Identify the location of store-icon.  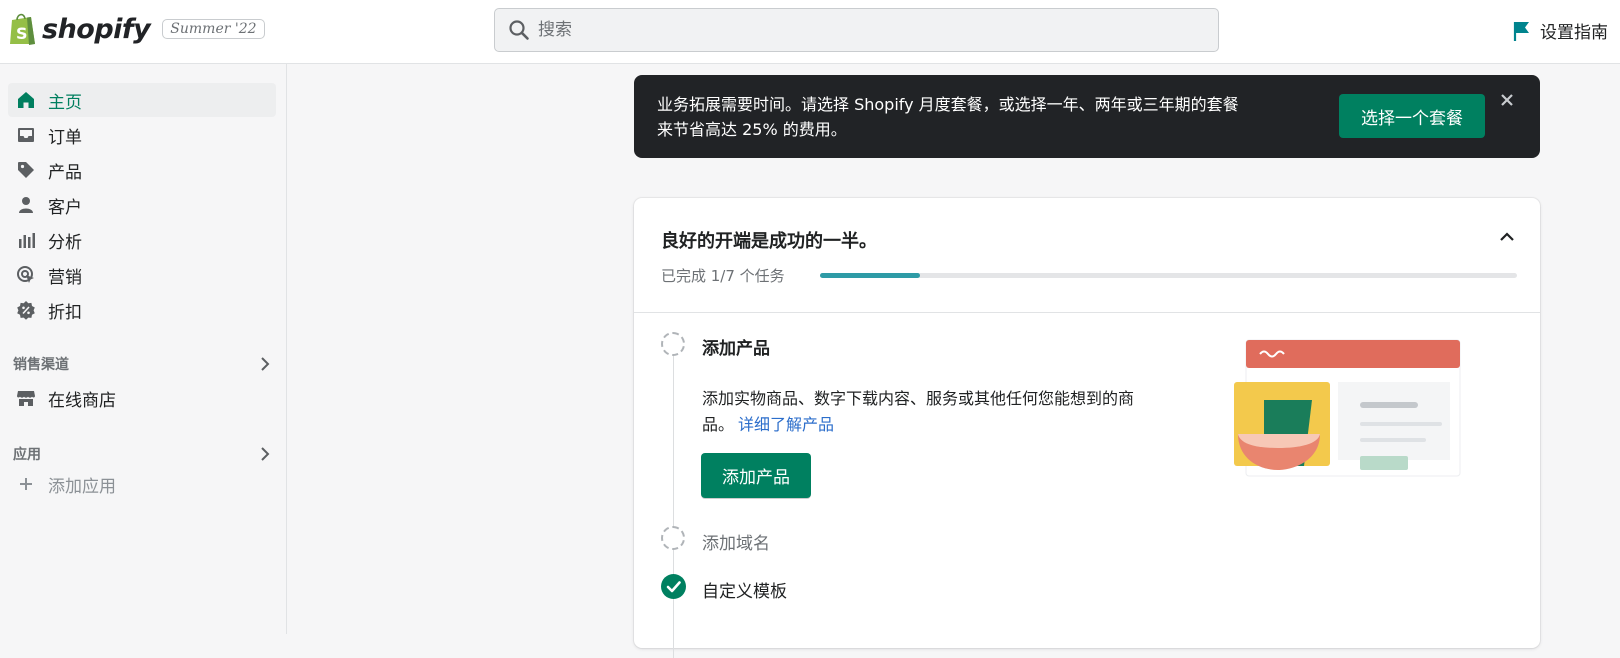
(26, 398).